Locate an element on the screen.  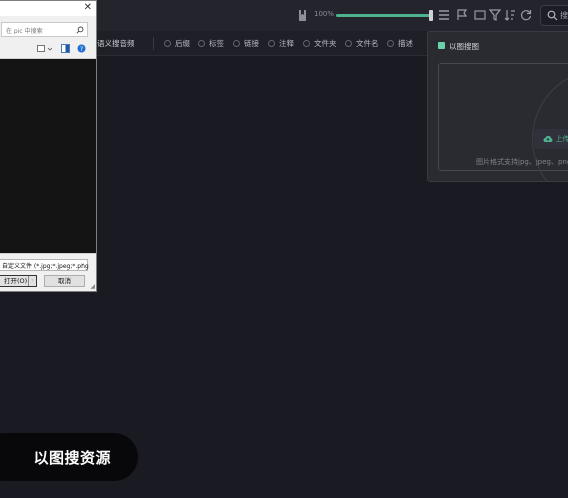
image-drop-zone: 上传 图片格式支持jpg、jpeg、png、j is located at coordinates (503, 122).